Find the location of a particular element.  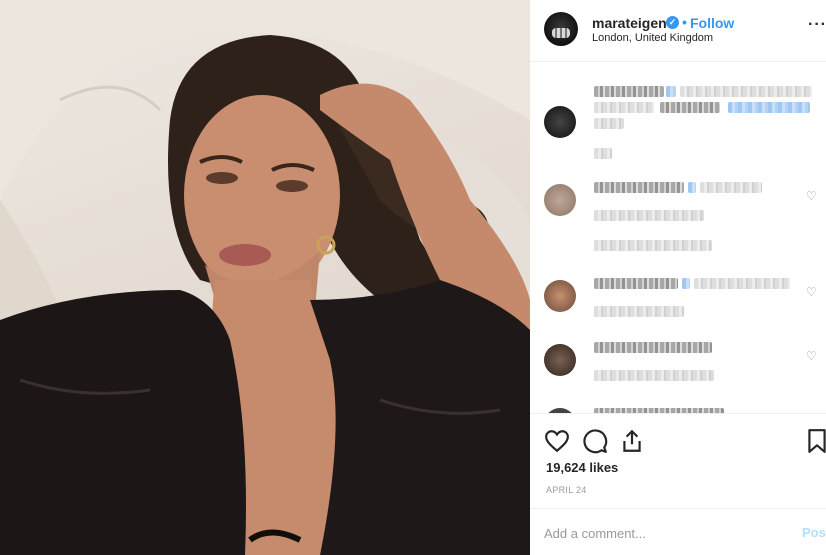

comment-input is located at coordinates (664, 533).